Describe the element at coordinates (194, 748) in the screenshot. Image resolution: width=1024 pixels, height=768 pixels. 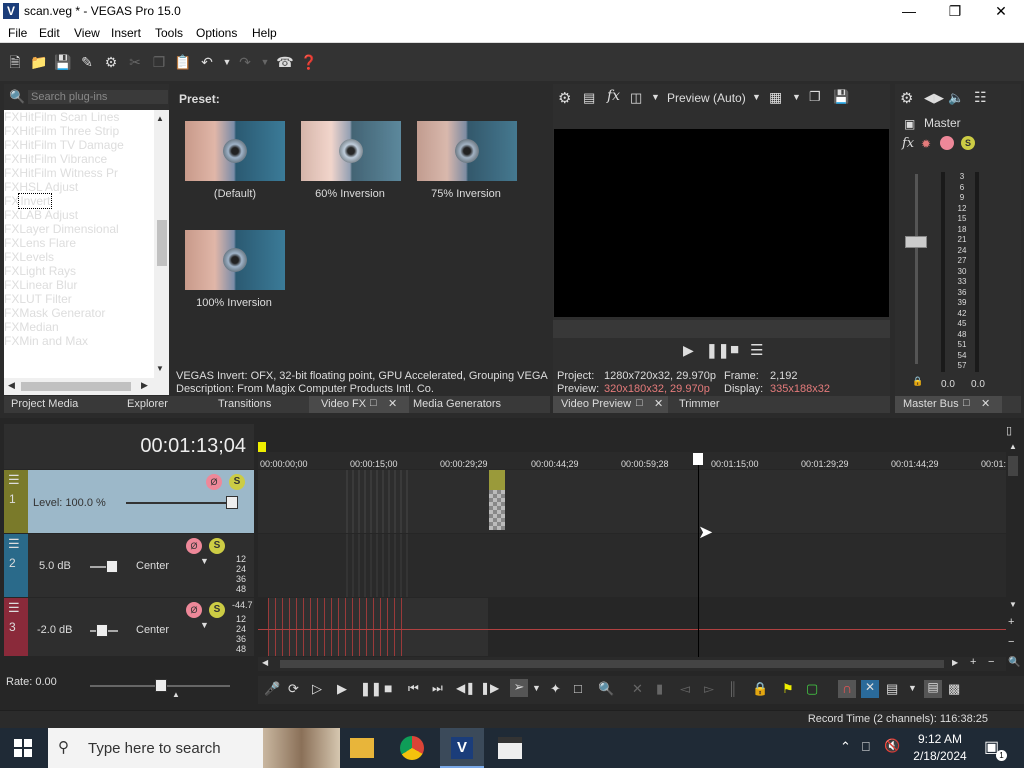
I see `taskbar-search-box: ⚲ Type here to search` at that location.